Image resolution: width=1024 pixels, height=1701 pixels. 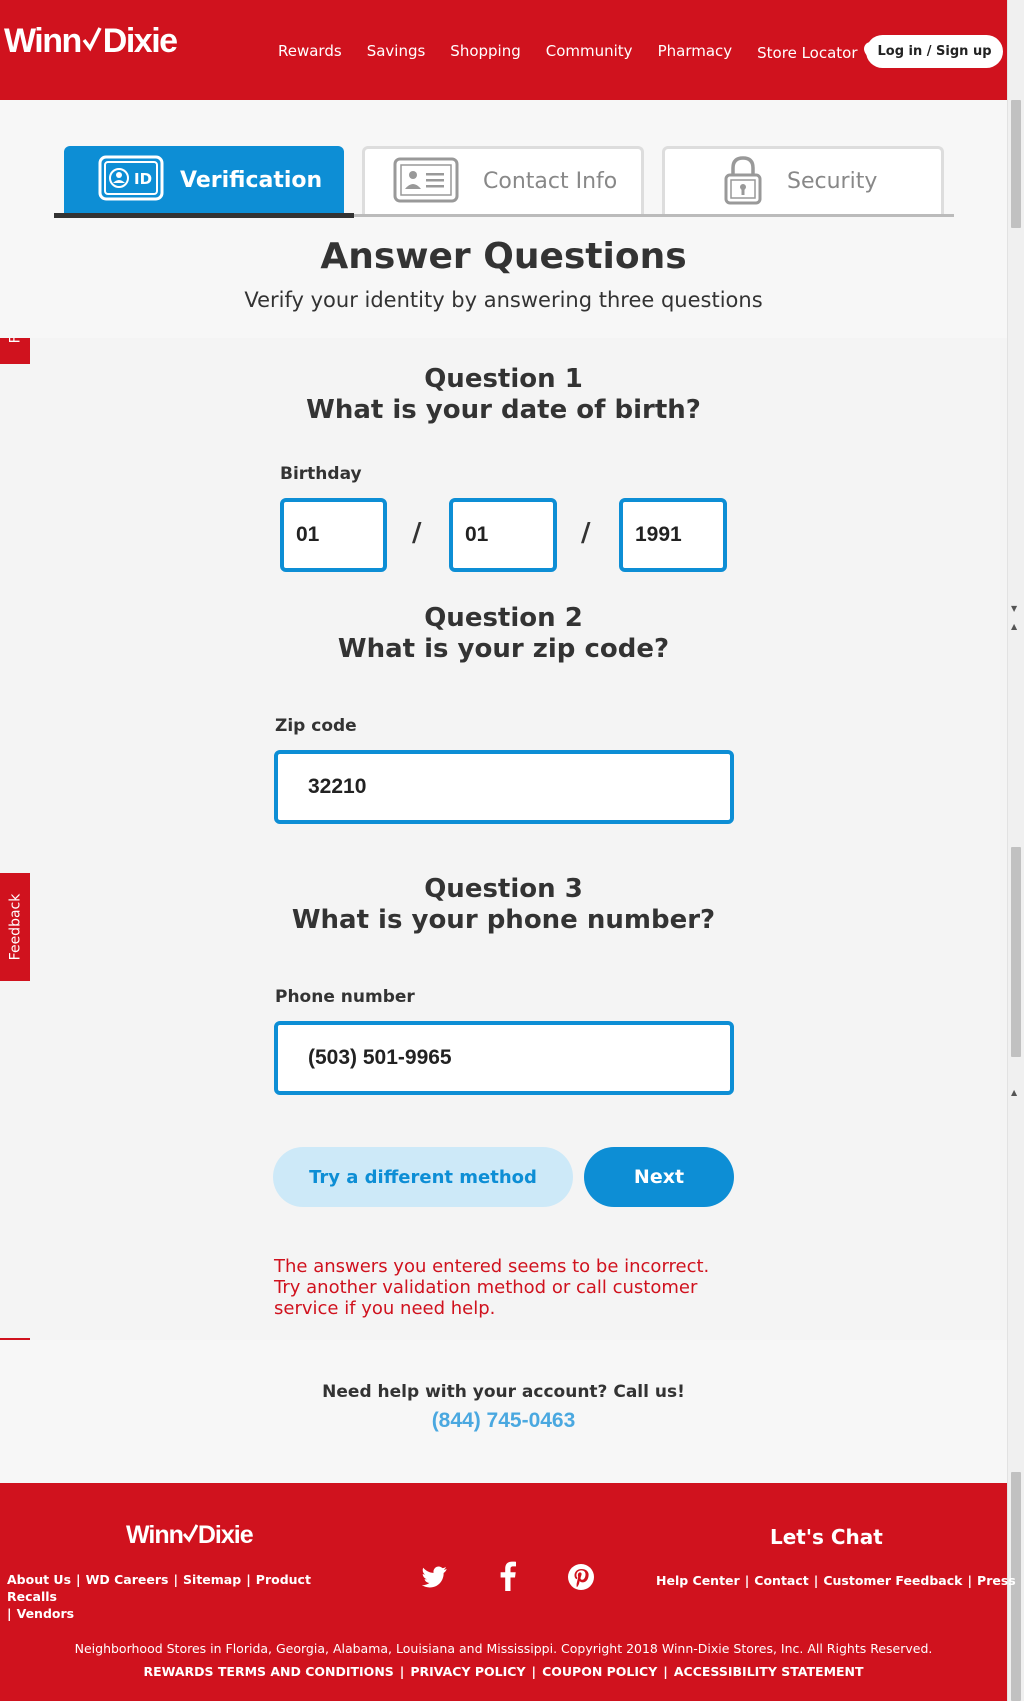 What do you see at coordinates (698, 1580) in the screenshot?
I see `footer-link-help-center: Help Center` at bounding box center [698, 1580].